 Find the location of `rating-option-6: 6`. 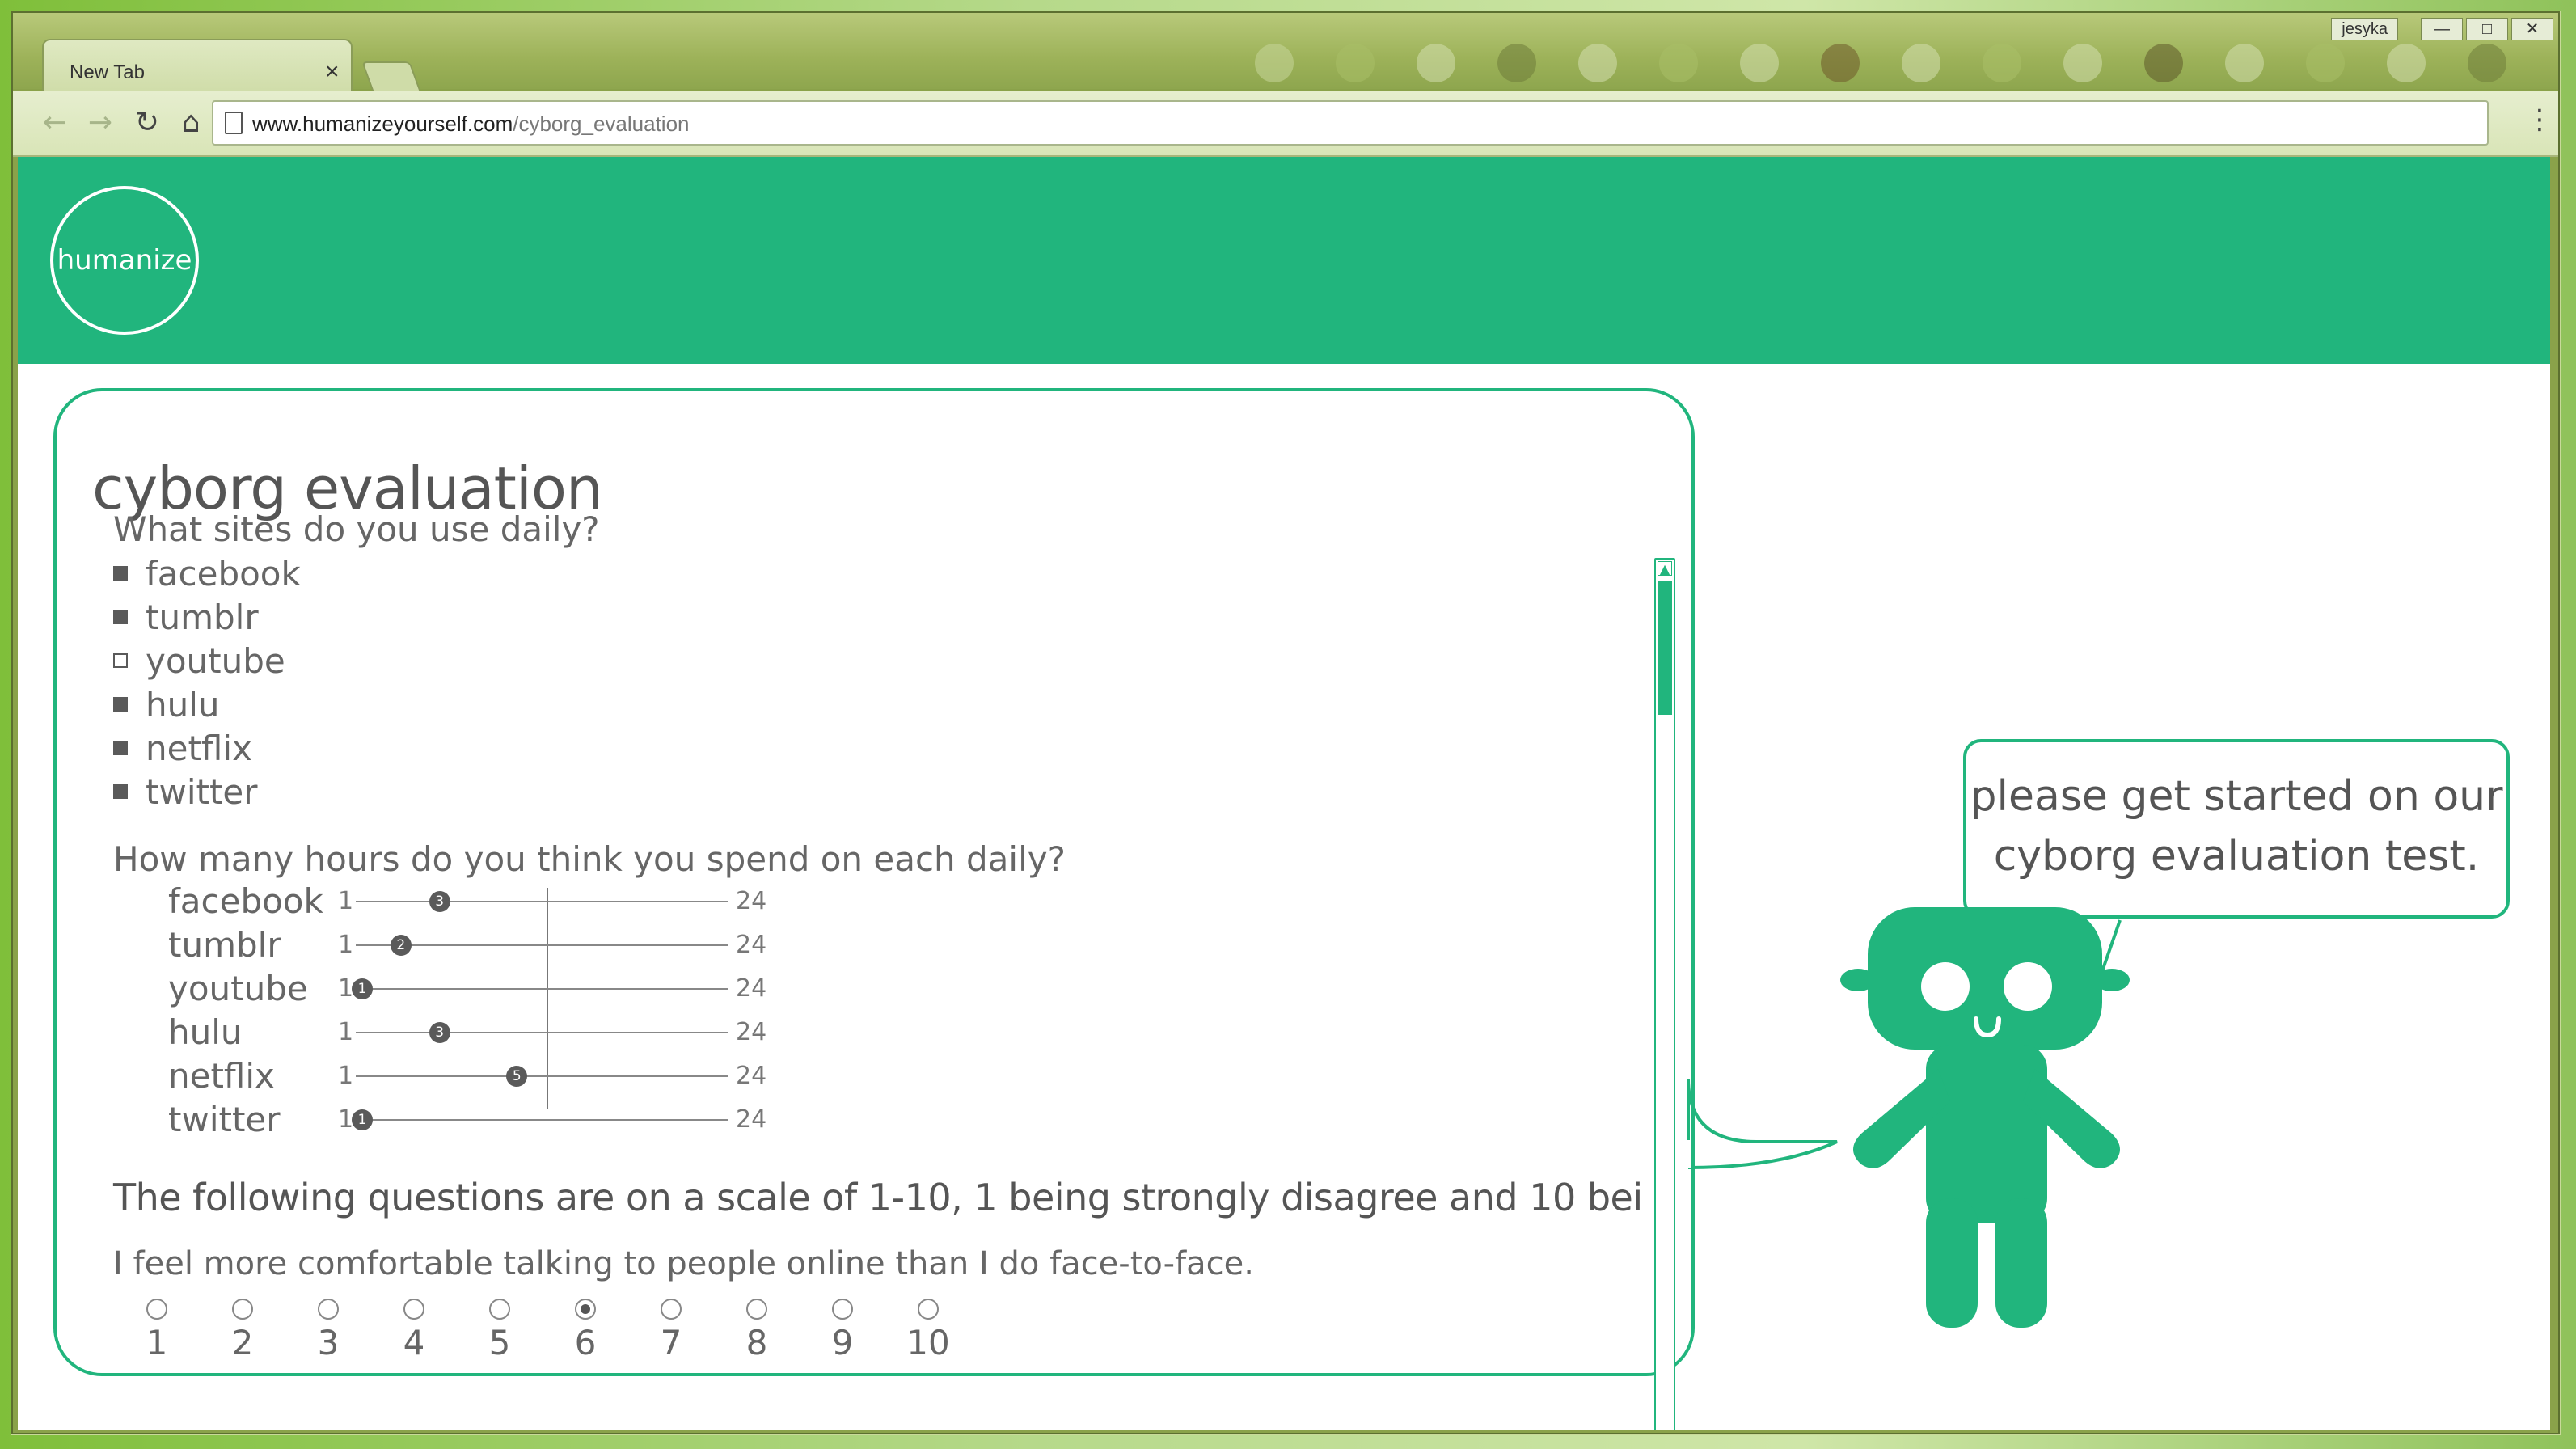

rating-option-6: 6 is located at coordinates (585, 1330).